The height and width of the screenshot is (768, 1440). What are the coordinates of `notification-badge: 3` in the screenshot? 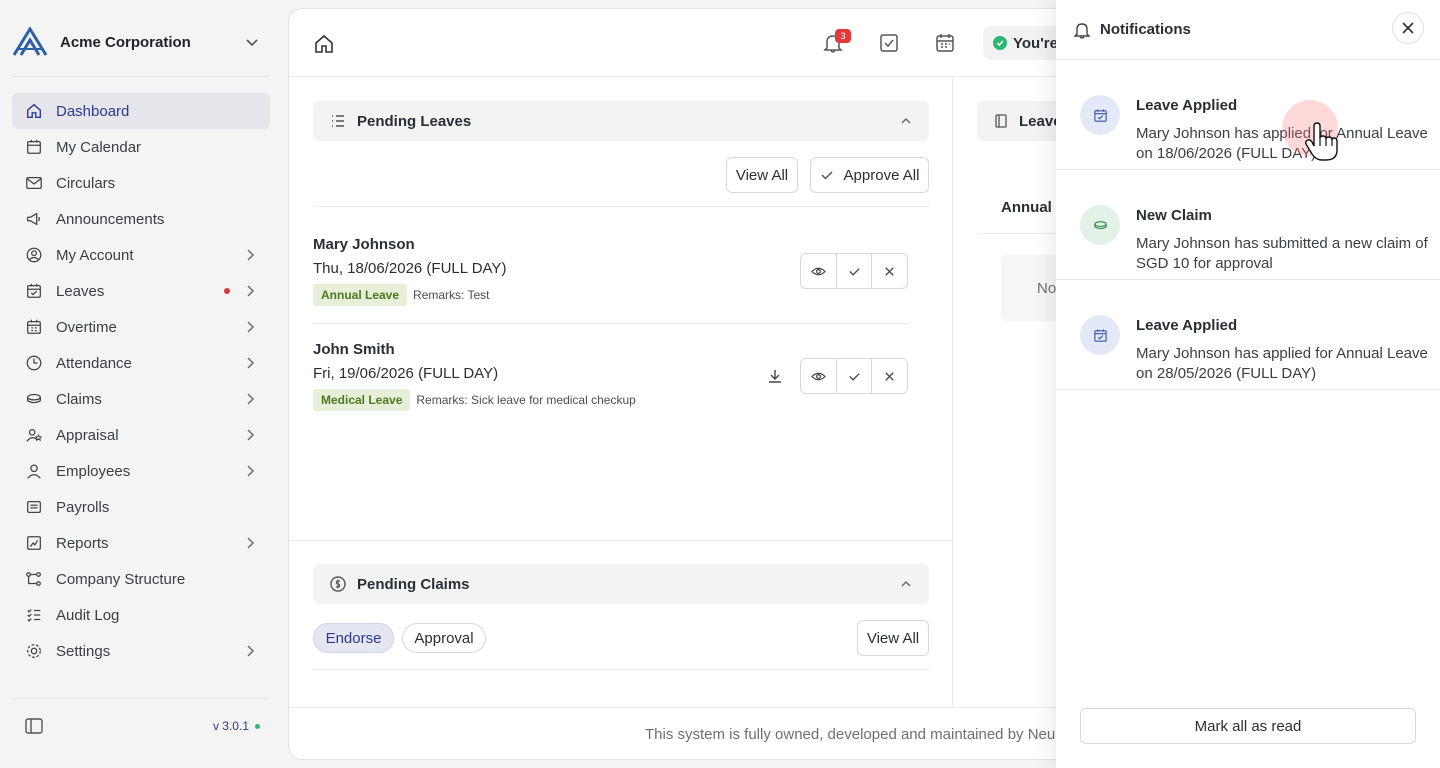 It's located at (843, 36).